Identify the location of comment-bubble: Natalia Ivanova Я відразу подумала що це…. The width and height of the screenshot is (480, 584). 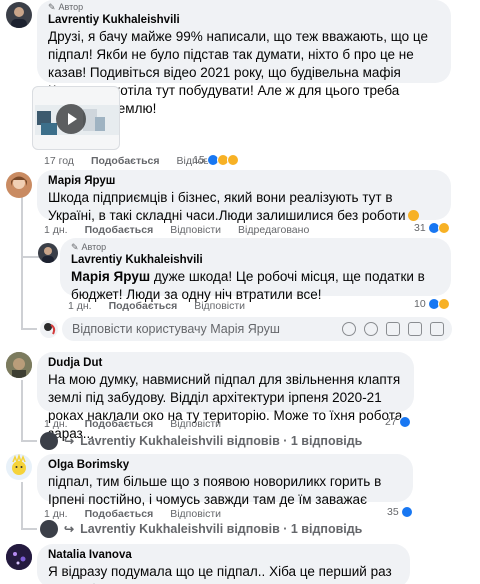
(223, 564).